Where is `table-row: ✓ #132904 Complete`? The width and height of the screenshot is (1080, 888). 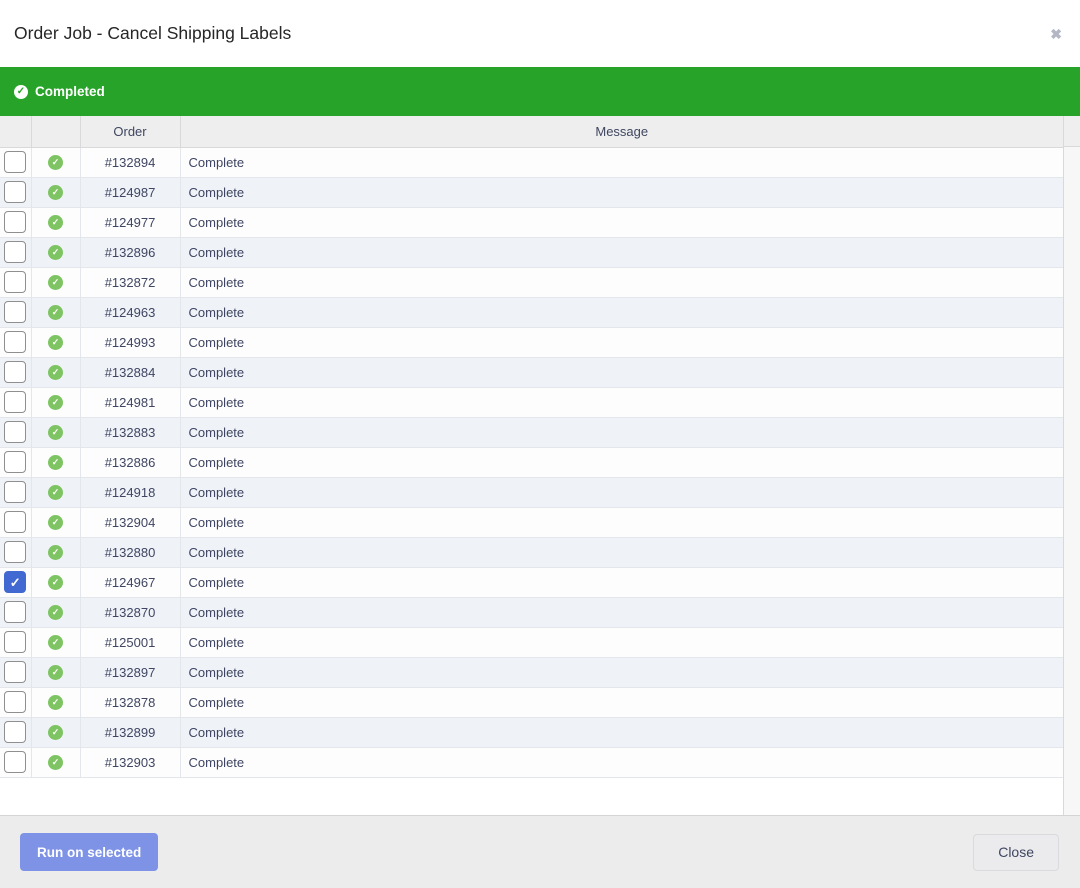
table-row: ✓ #132904 Complete is located at coordinates (531, 522).